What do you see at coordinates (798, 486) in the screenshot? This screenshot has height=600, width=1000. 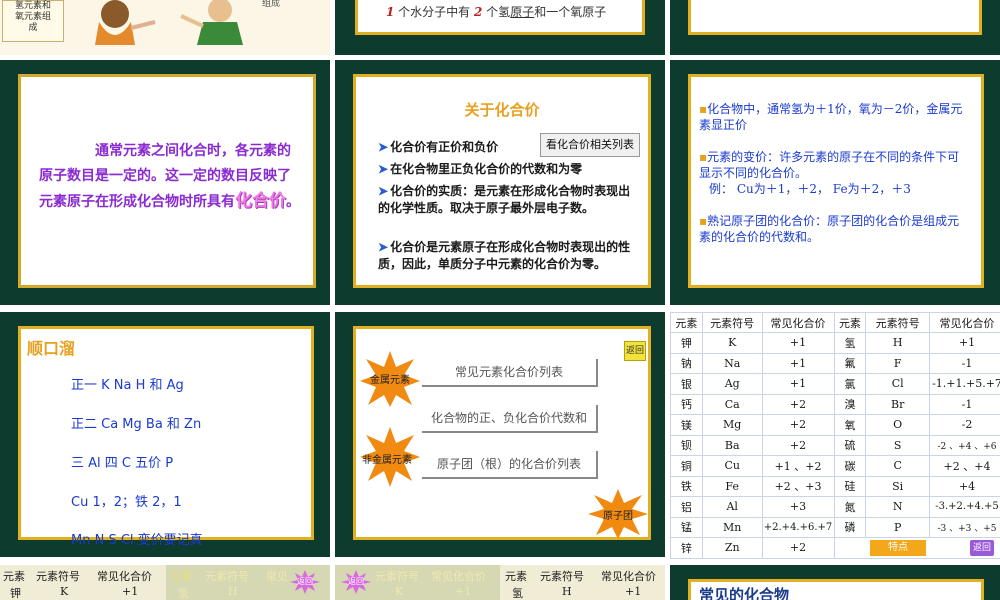 I see `cell: +2 、+3` at bounding box center [798, 486].